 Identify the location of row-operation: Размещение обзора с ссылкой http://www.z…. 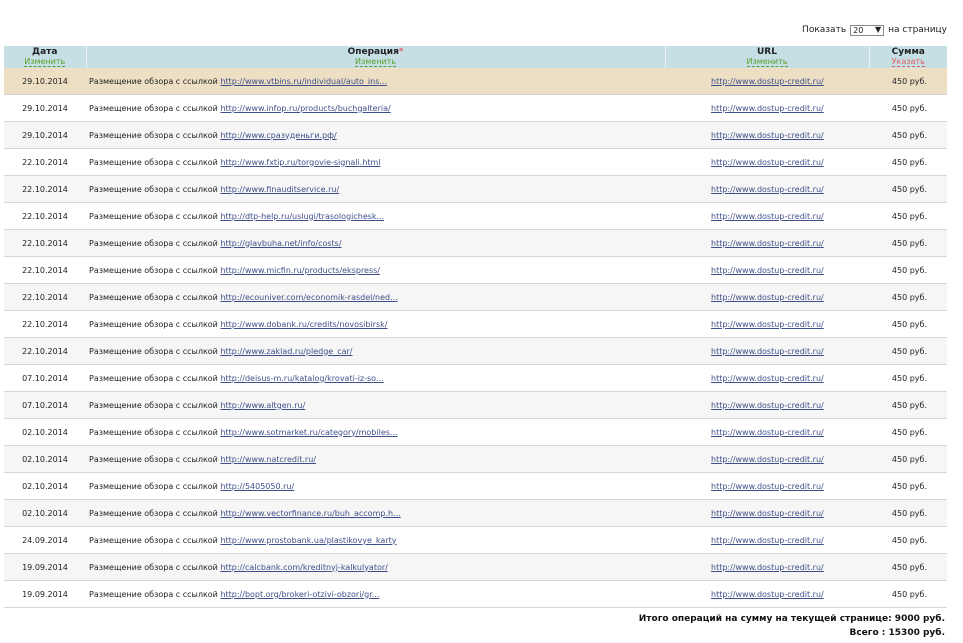
(375, 351).